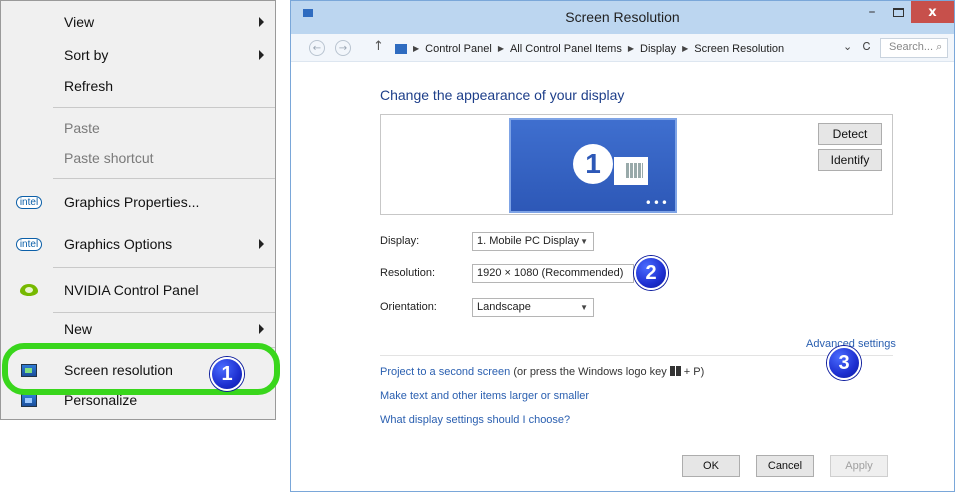  I want to click on maximize-icon, so click(898, 12).